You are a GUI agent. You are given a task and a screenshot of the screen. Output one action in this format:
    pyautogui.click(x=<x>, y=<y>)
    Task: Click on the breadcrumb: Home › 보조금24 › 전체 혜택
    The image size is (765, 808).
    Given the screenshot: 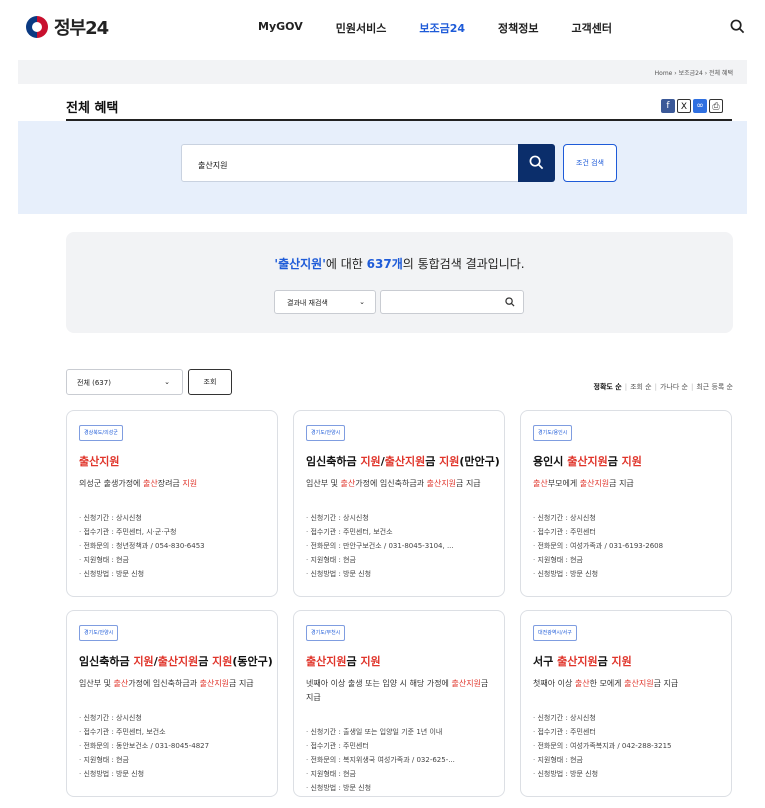 What is the action you would take?
    pyautogui.click(x=694, y=72)
    